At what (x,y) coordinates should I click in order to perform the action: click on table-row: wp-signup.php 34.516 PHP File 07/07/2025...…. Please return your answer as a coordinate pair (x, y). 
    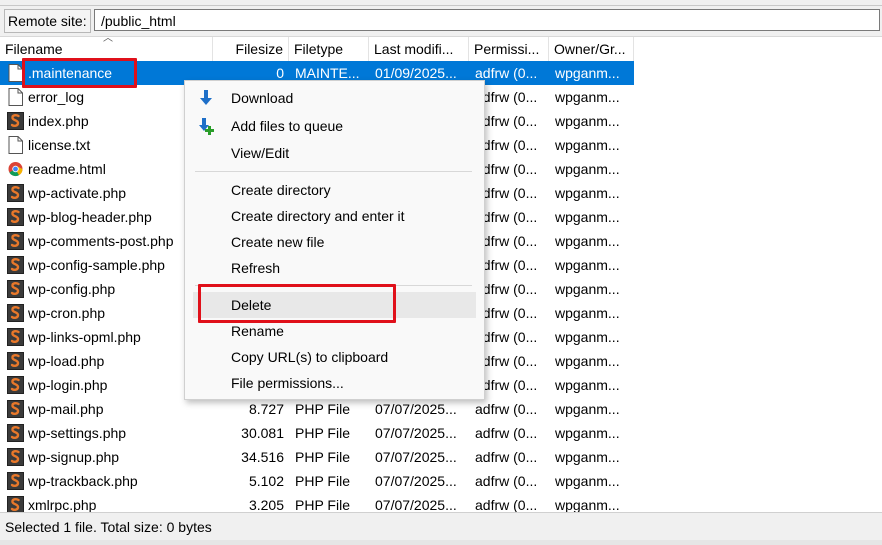
    Looking at the image, I should click on (317, 457).